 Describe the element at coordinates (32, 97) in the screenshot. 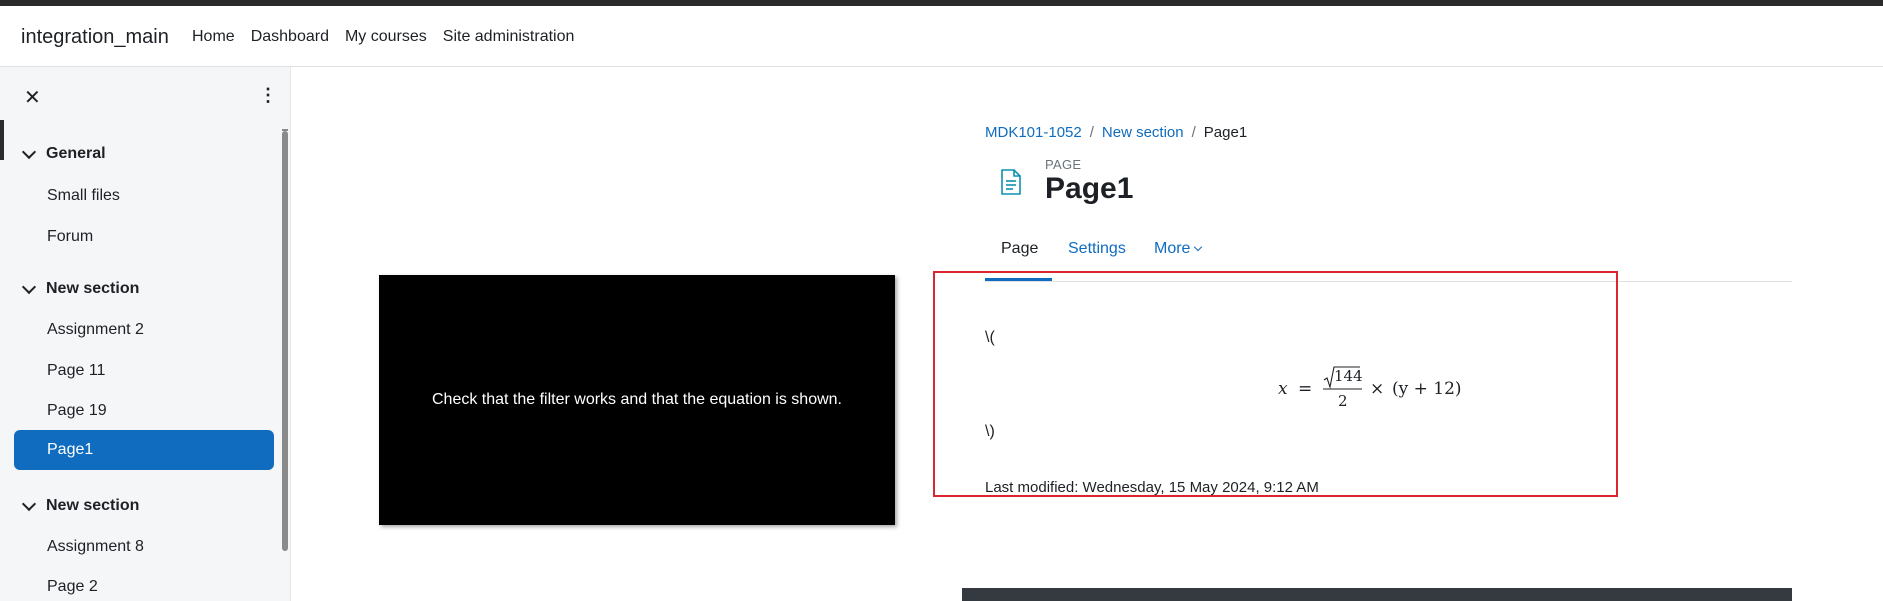

I see `close-icon: ✕` at that location.